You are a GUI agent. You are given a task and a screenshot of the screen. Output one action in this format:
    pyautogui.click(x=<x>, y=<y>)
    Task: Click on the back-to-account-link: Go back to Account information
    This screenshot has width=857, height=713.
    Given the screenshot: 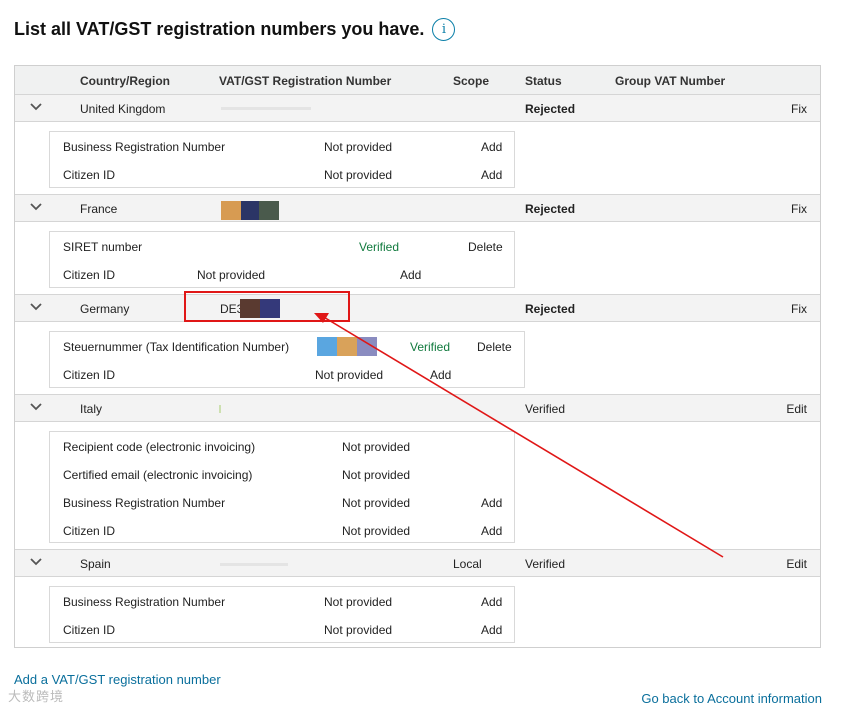 What is the action you would take?
    pyautogui.click(x=731, y=698)
    